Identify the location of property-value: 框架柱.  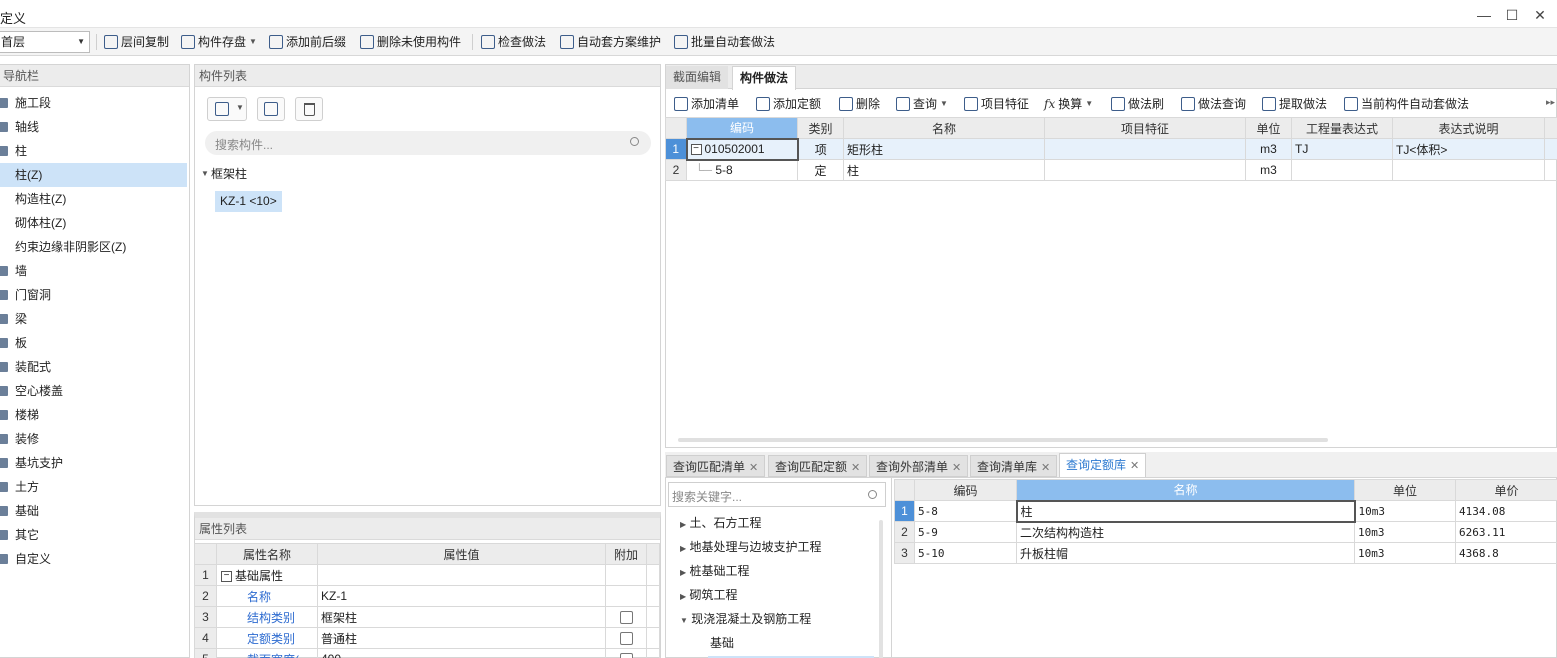
(461, 617).